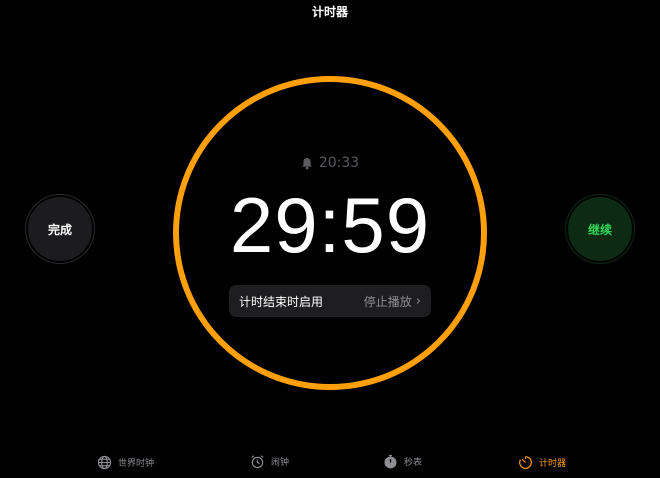 This screenshot has height=478, width=660. I want to click on tab-bar: 世界时钟 闹钟 秒表 计时器, so click(330, 464).